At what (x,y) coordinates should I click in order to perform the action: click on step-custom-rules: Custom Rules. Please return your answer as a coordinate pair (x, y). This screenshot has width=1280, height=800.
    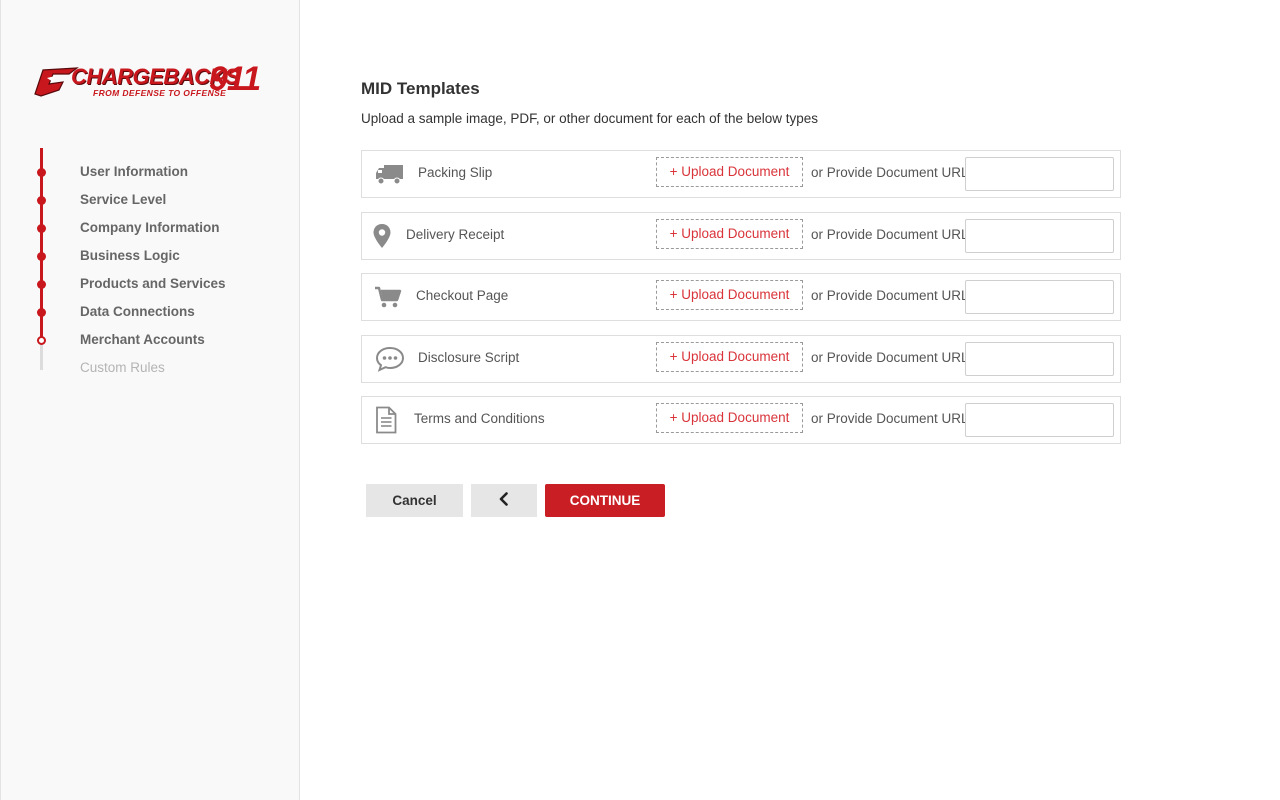
    Looking at the image, I should click on (122, 367).